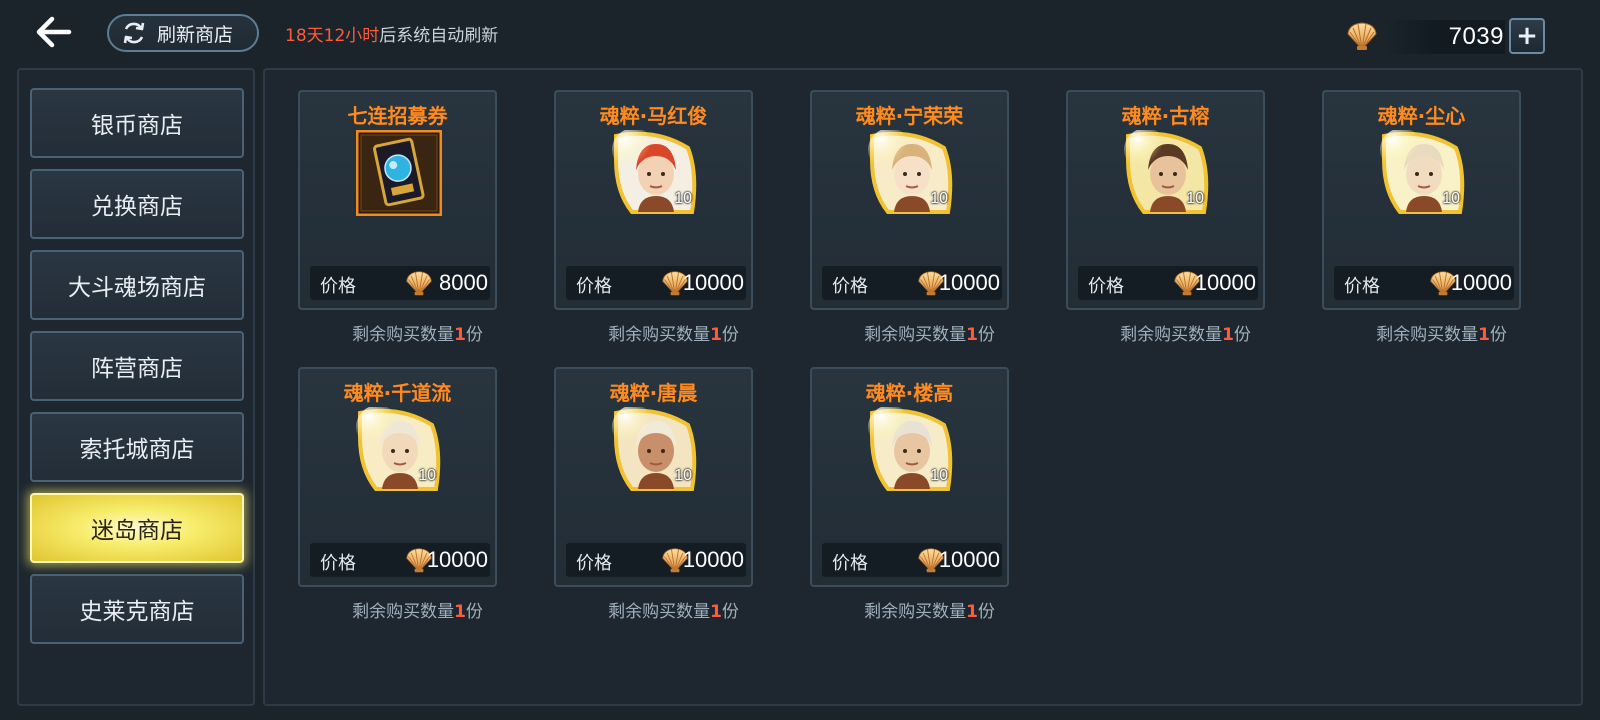 This screenshot has width=1600, height=720. I want to click on shop-item-card-1: 魂粹·马红俊 10 价格 10000, so click(653, 200).